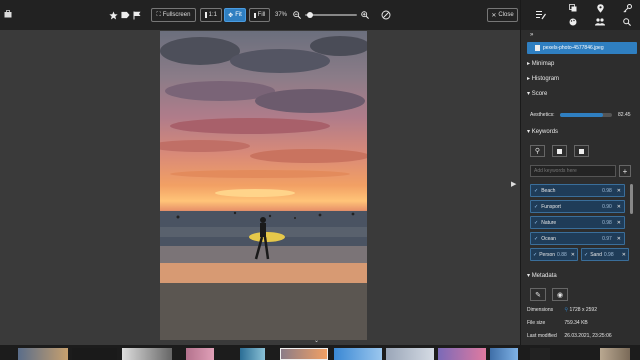  I want to click on keyword-download-button, so click(581, 151).